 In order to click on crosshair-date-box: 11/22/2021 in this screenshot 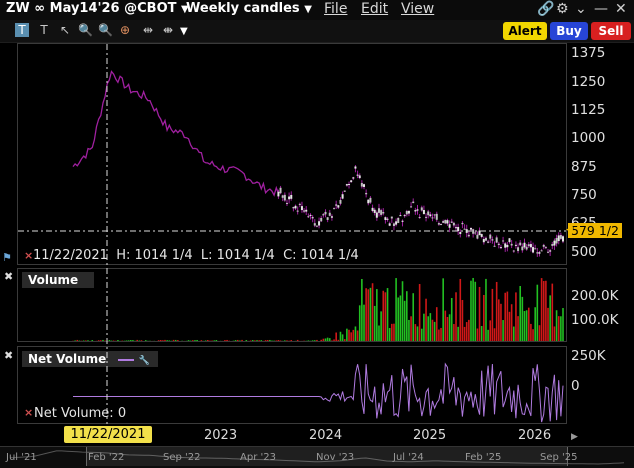, I will do `click(108, 434)`.